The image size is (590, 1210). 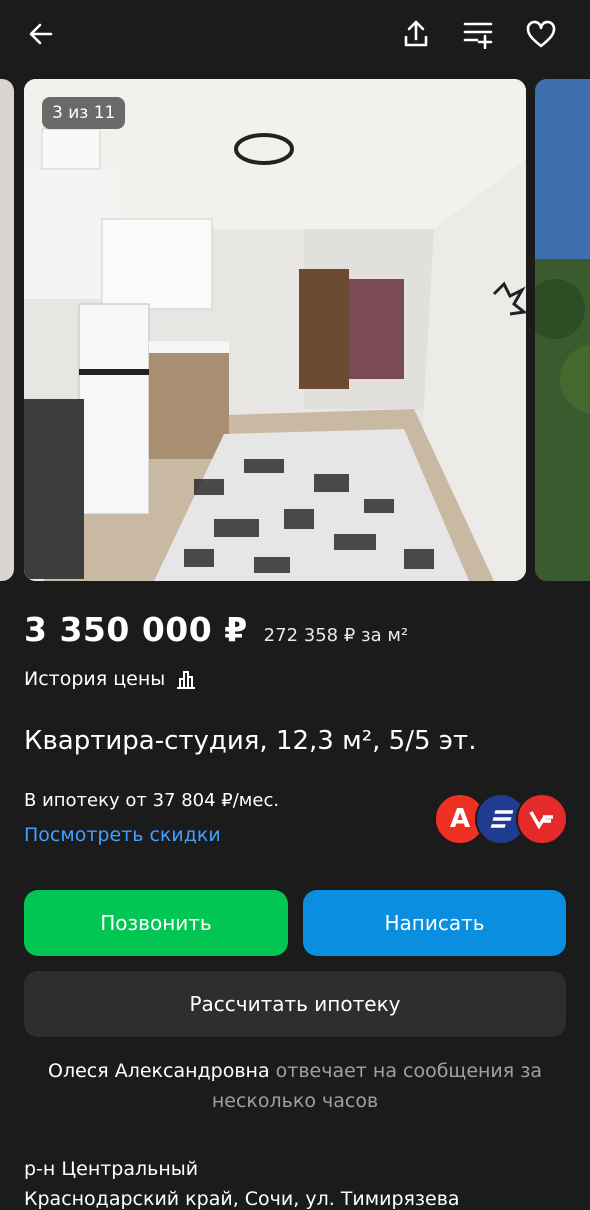 What do you see at coordinates (434, 923) in the screenshot?
I see `write-button: Написать` at bounding box center [434, 923].